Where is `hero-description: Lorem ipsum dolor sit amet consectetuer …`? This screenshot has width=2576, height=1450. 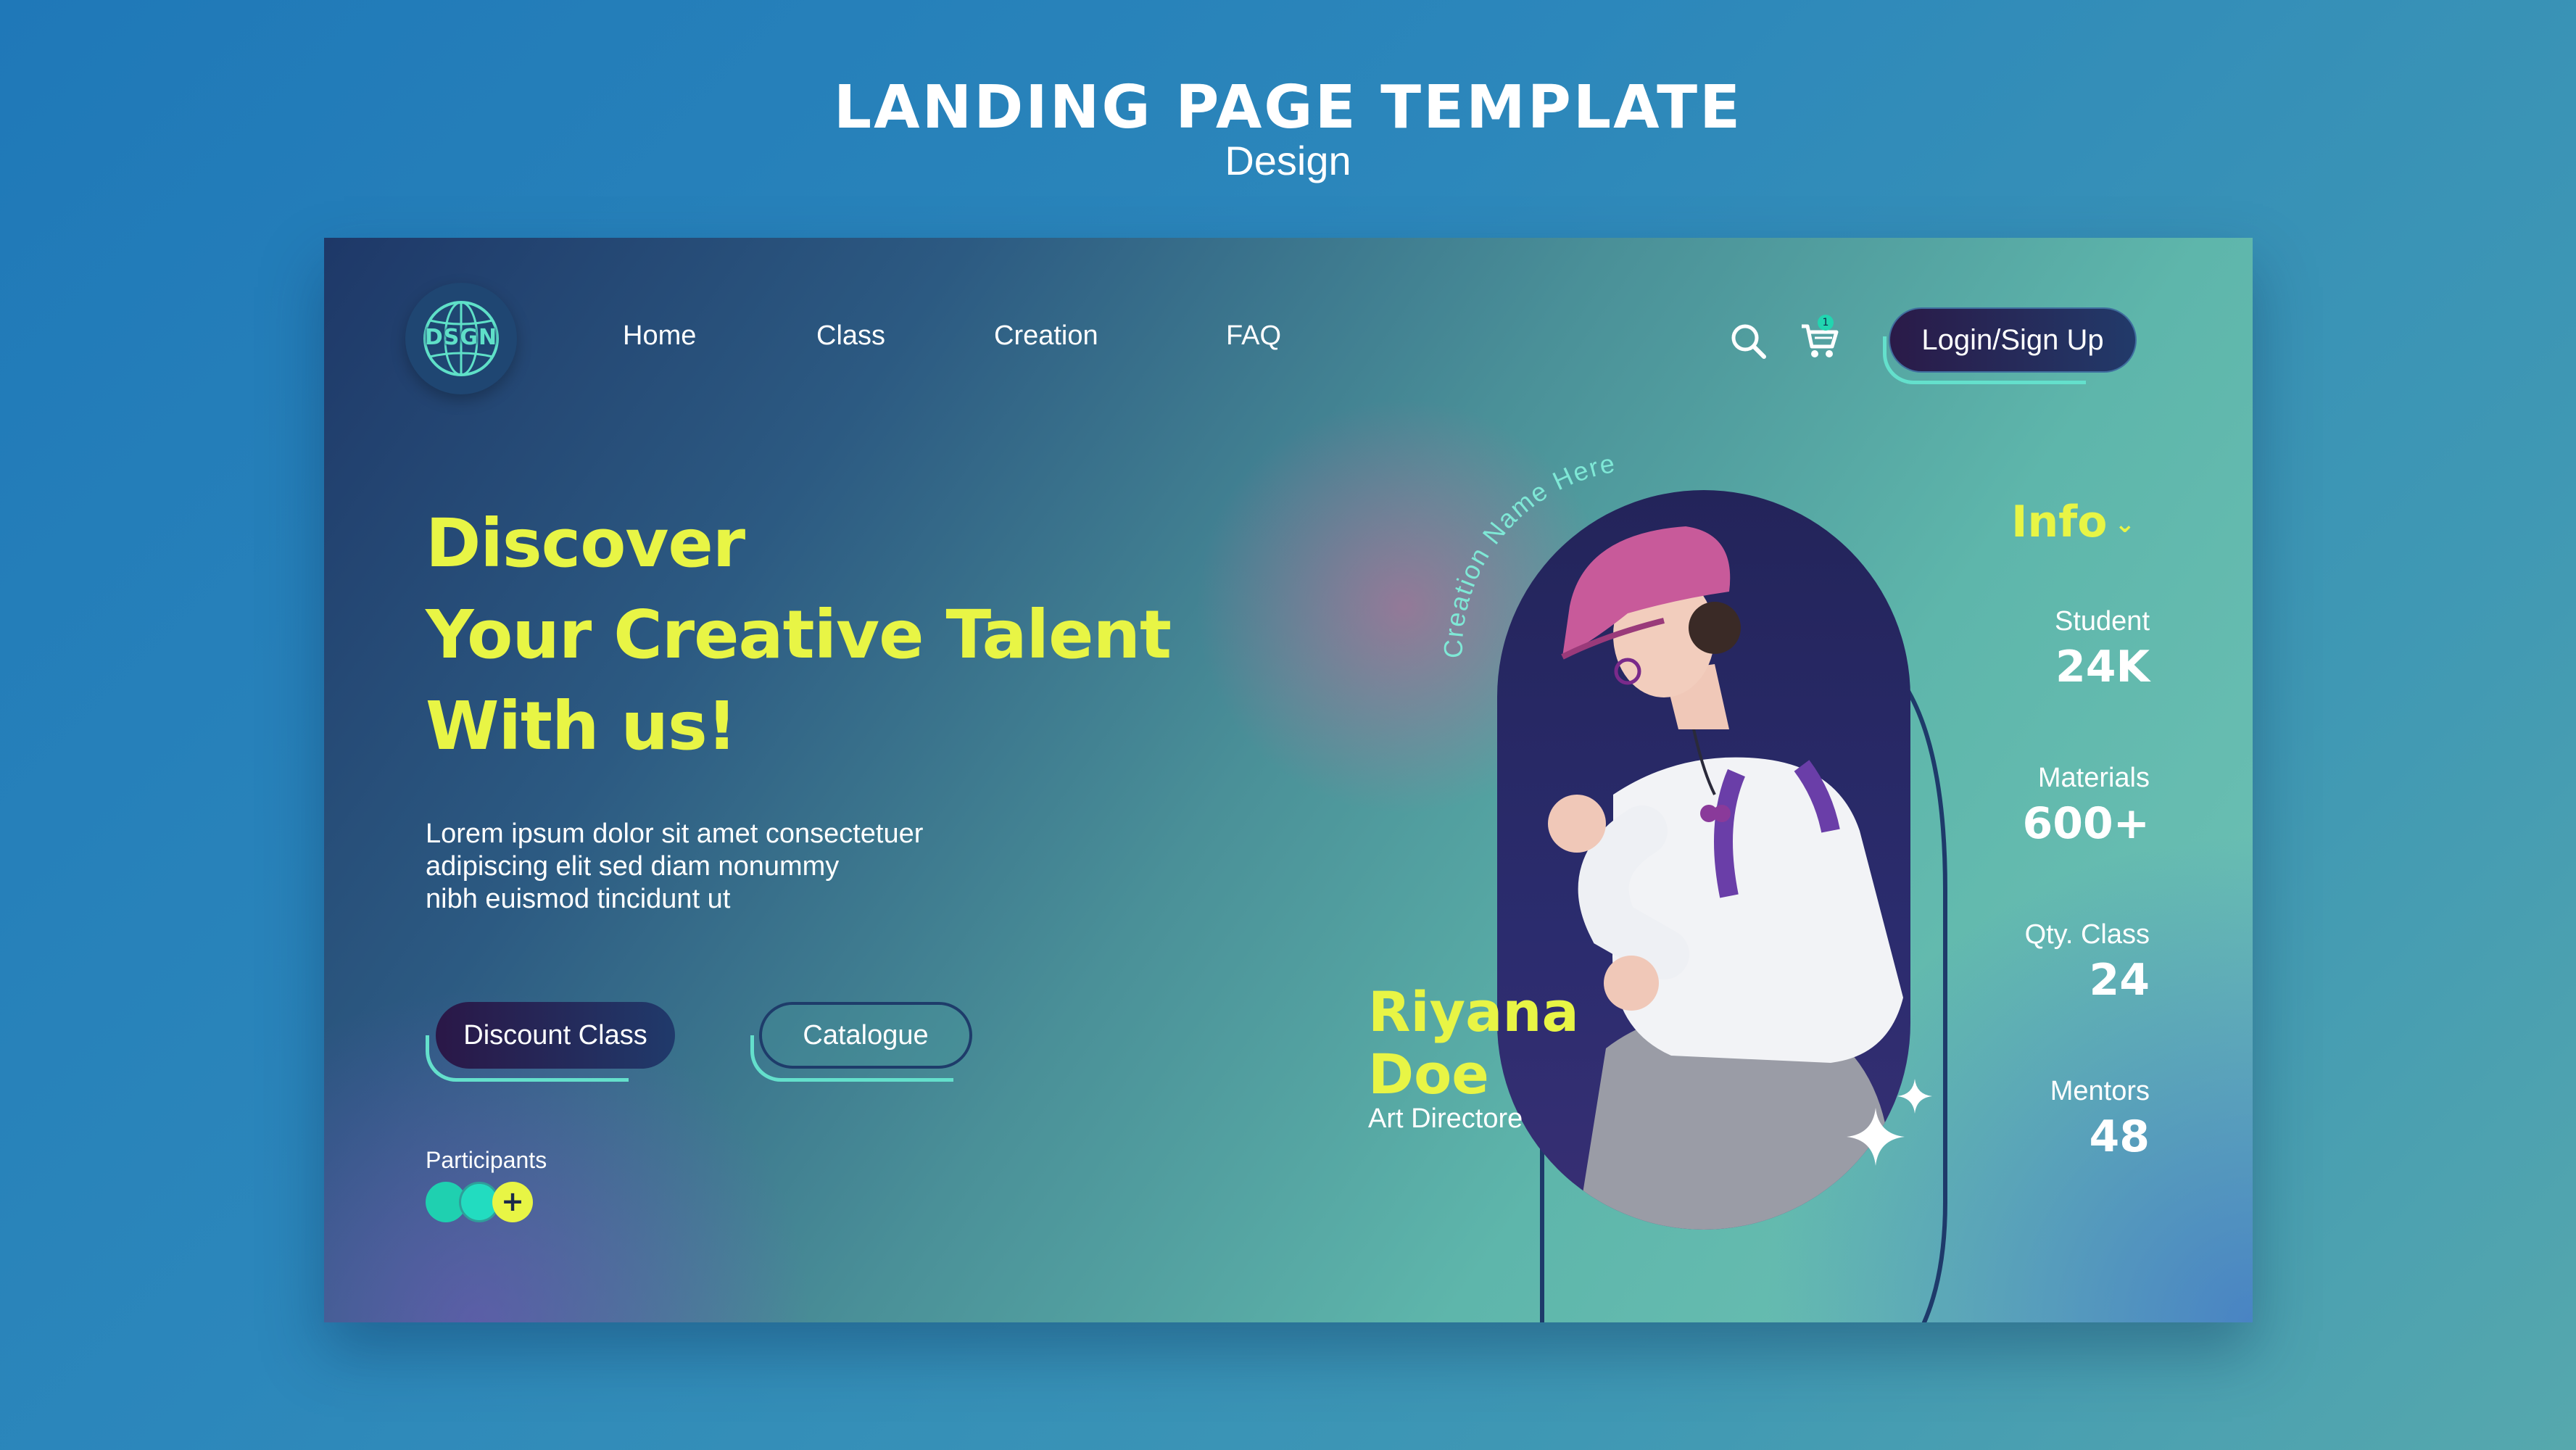
hero-description: Lorem ipsum dolor sit amet consectetuer … is located at coordinates (737, 867).